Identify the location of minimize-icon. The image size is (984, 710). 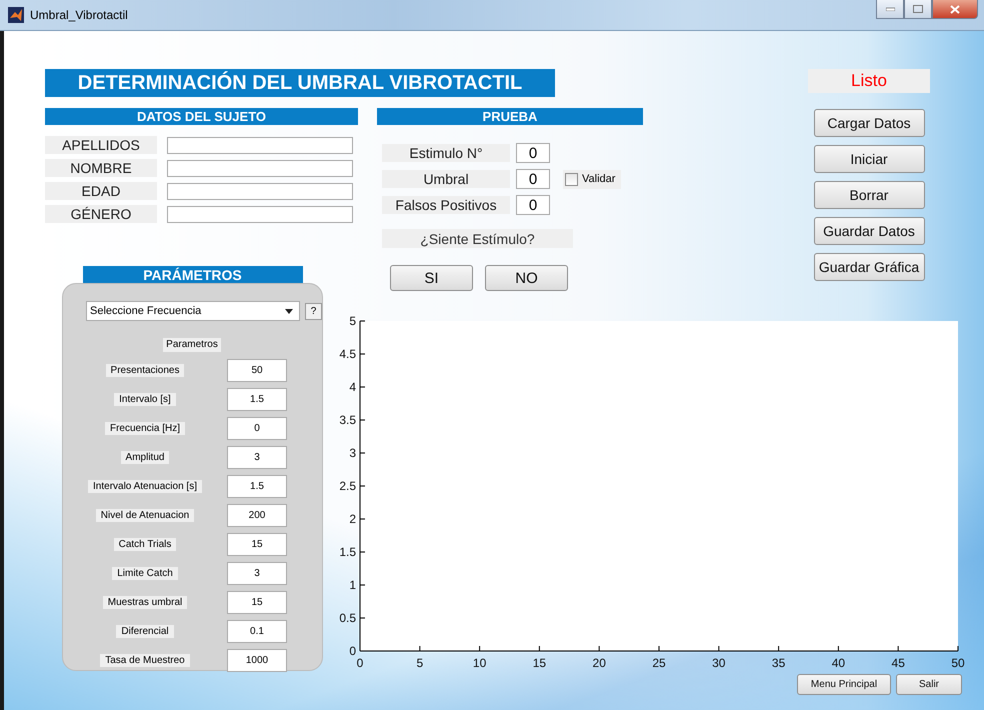
(890, 9).